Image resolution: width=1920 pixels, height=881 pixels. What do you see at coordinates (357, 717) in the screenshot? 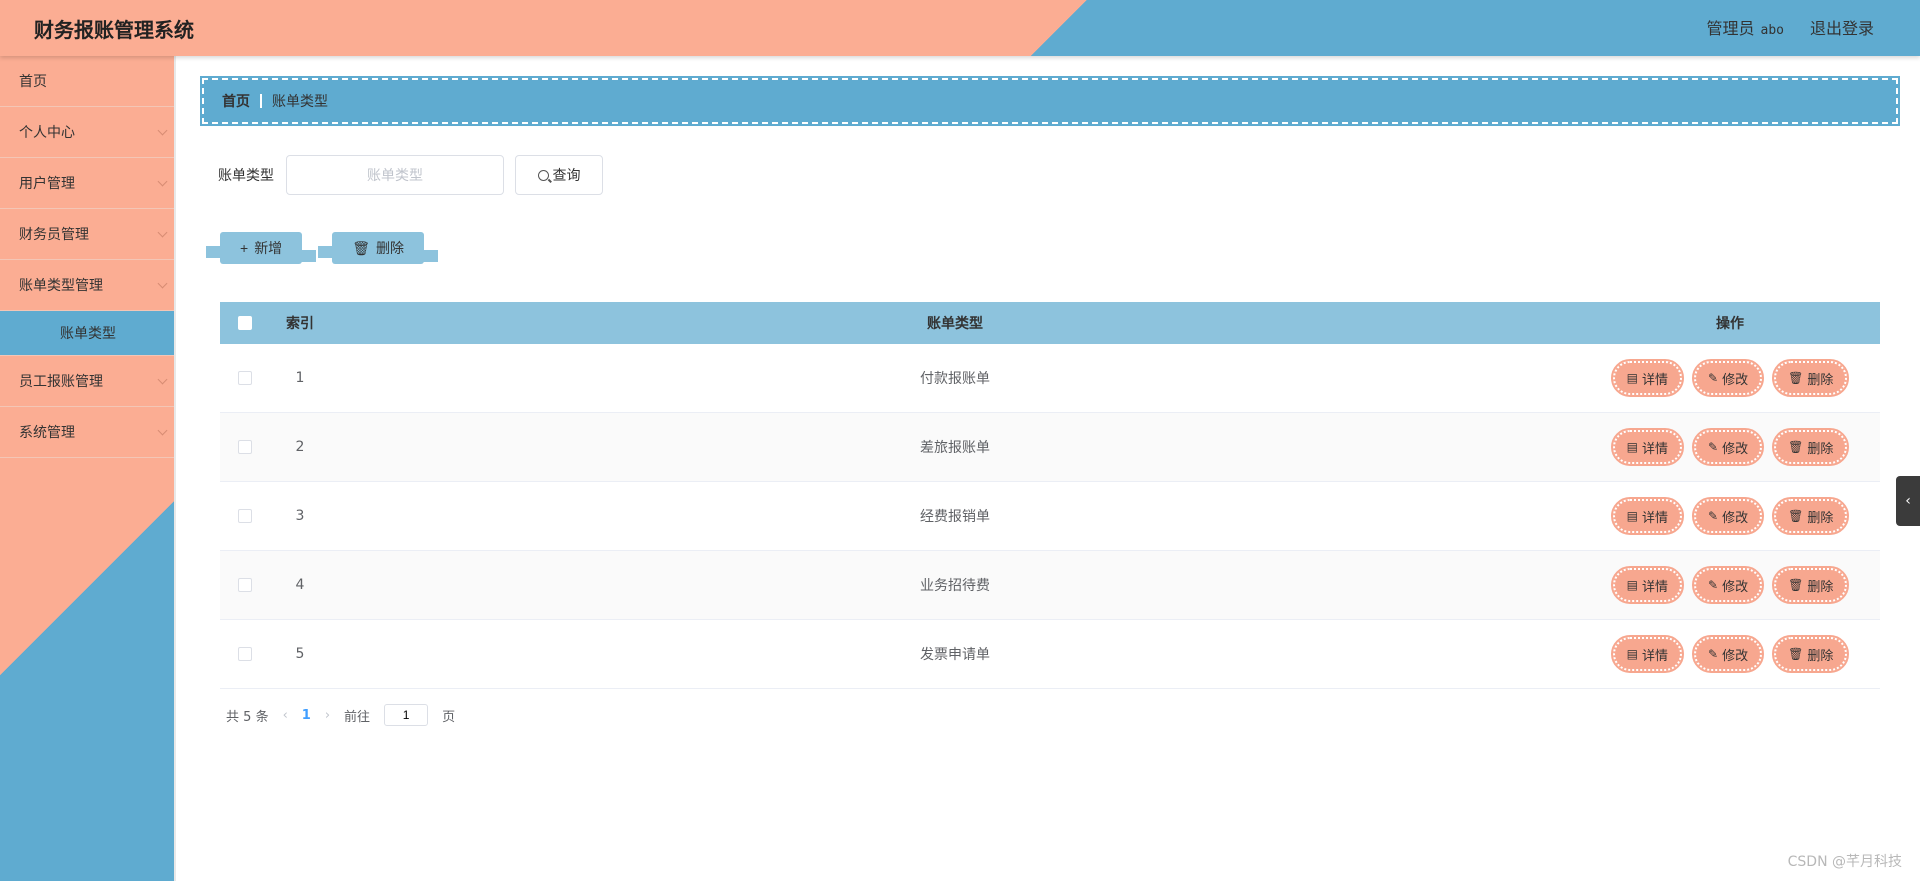
I see `goto-label: 前往` at bounding box center [357, 717].